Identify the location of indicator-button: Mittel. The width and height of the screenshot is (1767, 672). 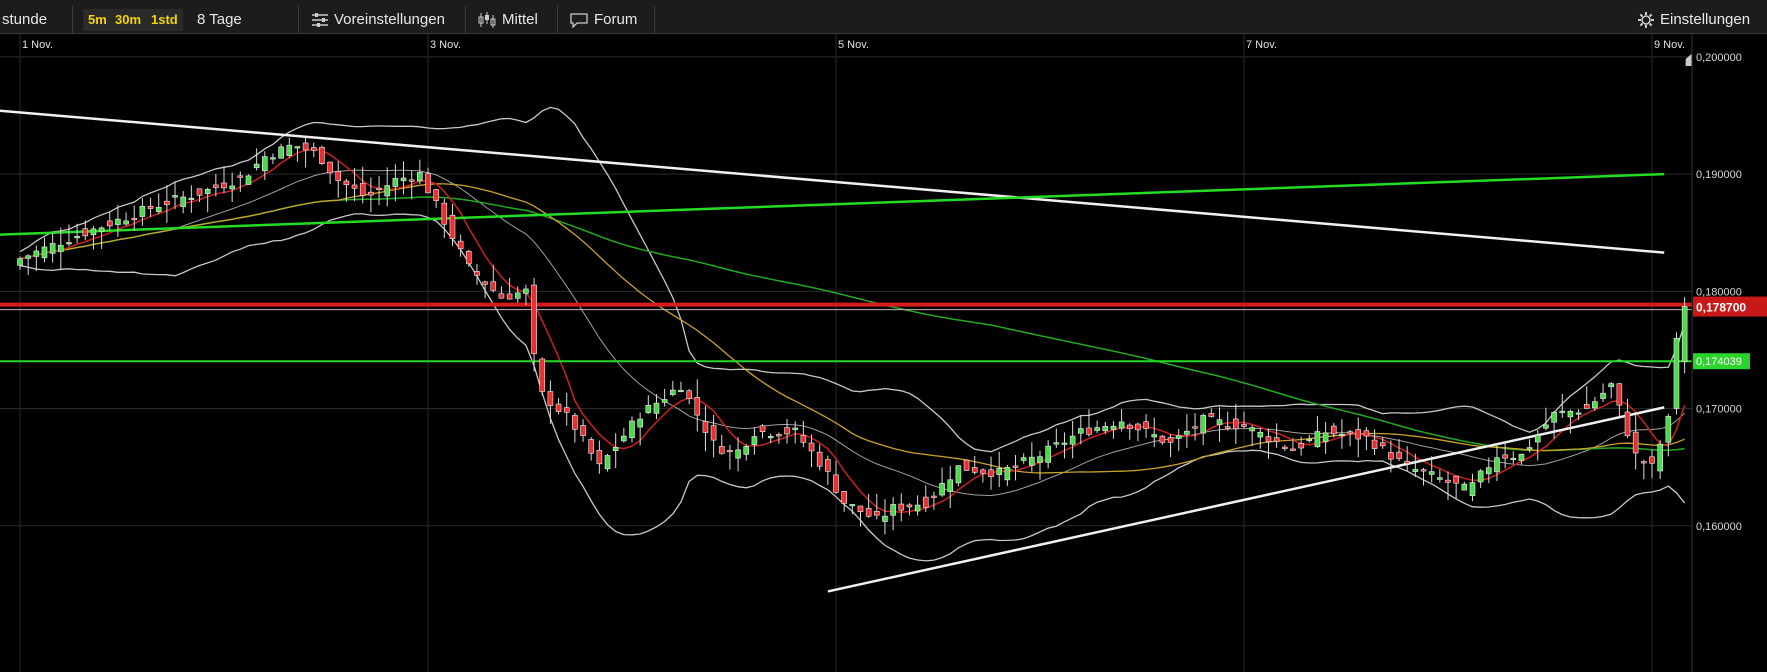
(508, 20).